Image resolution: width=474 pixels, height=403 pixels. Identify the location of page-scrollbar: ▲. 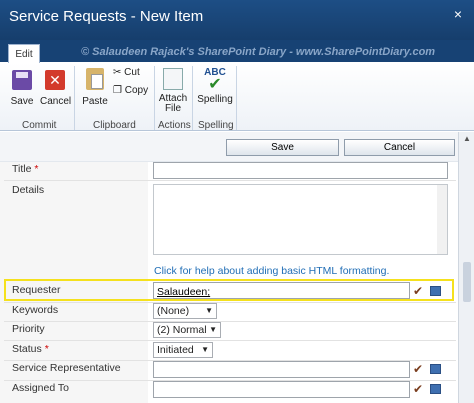
(466, 267).